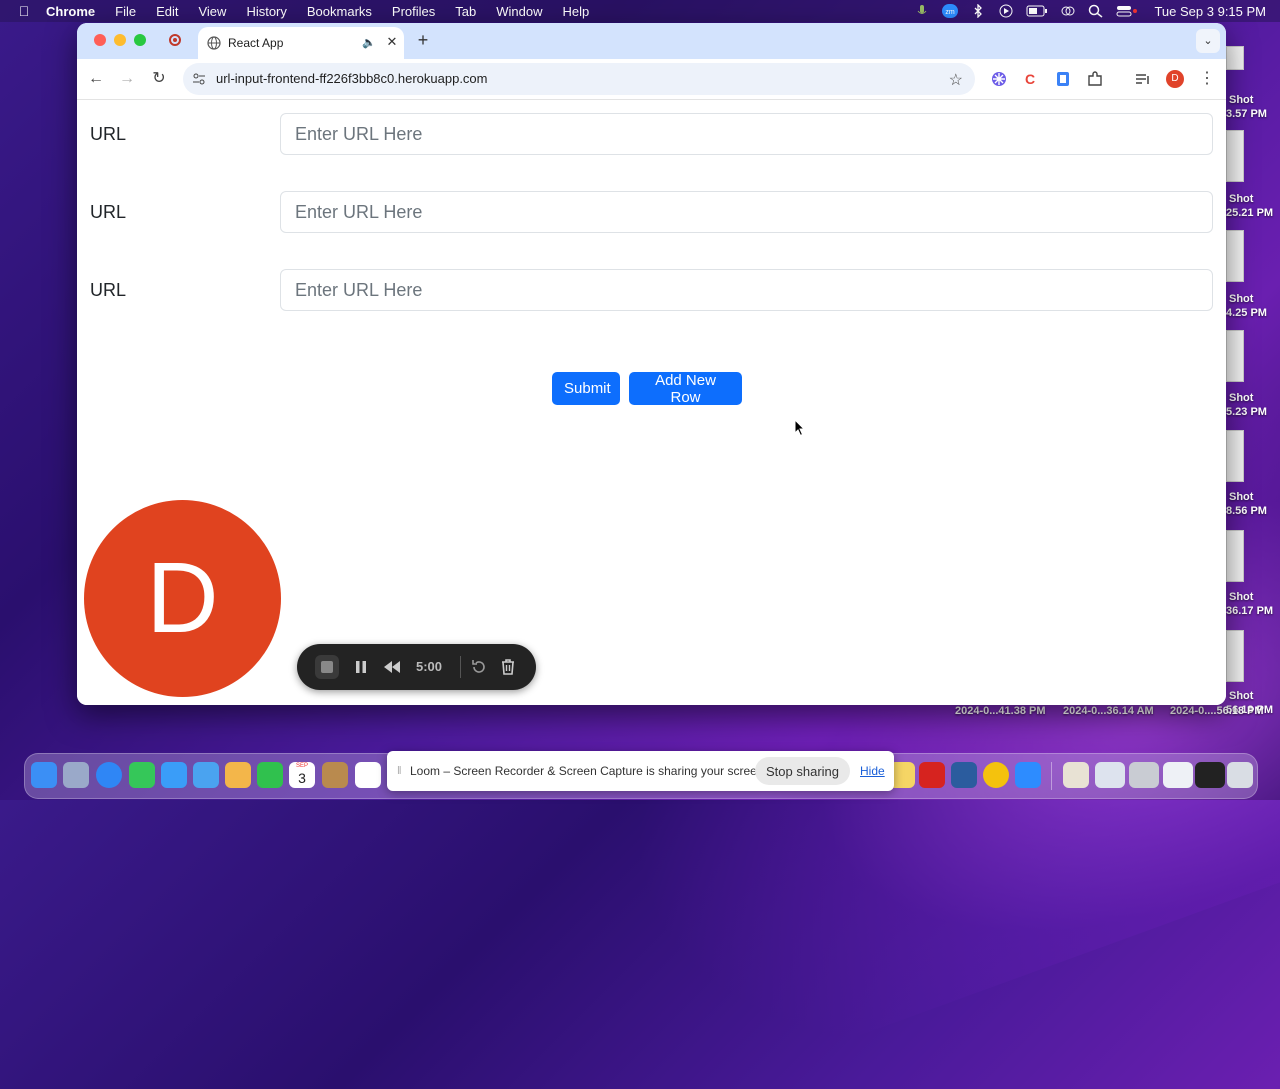 This screenshot has width=1280, height=1089. What do you see at coordinates (519, 11) in the screenshot?
I see `menu-window: Window` at bounding box center [519, 11].